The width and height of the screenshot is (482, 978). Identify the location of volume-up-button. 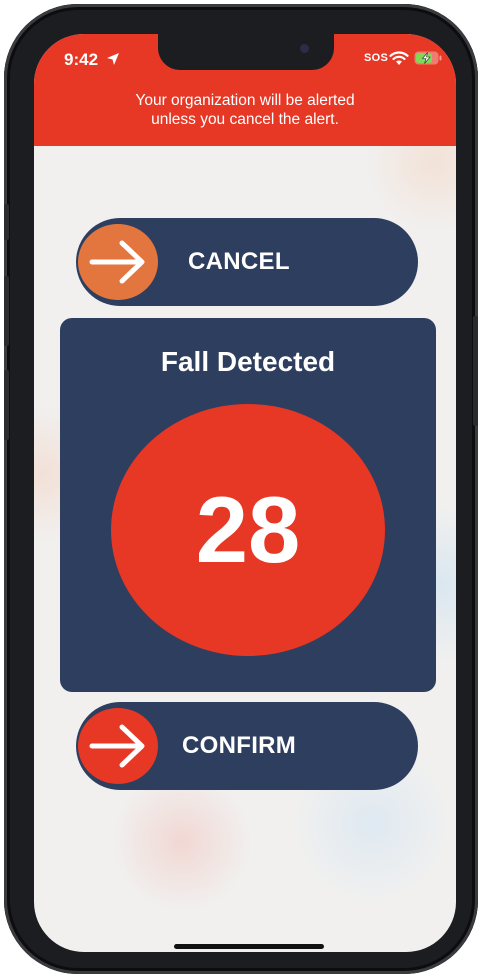
(6, 311).